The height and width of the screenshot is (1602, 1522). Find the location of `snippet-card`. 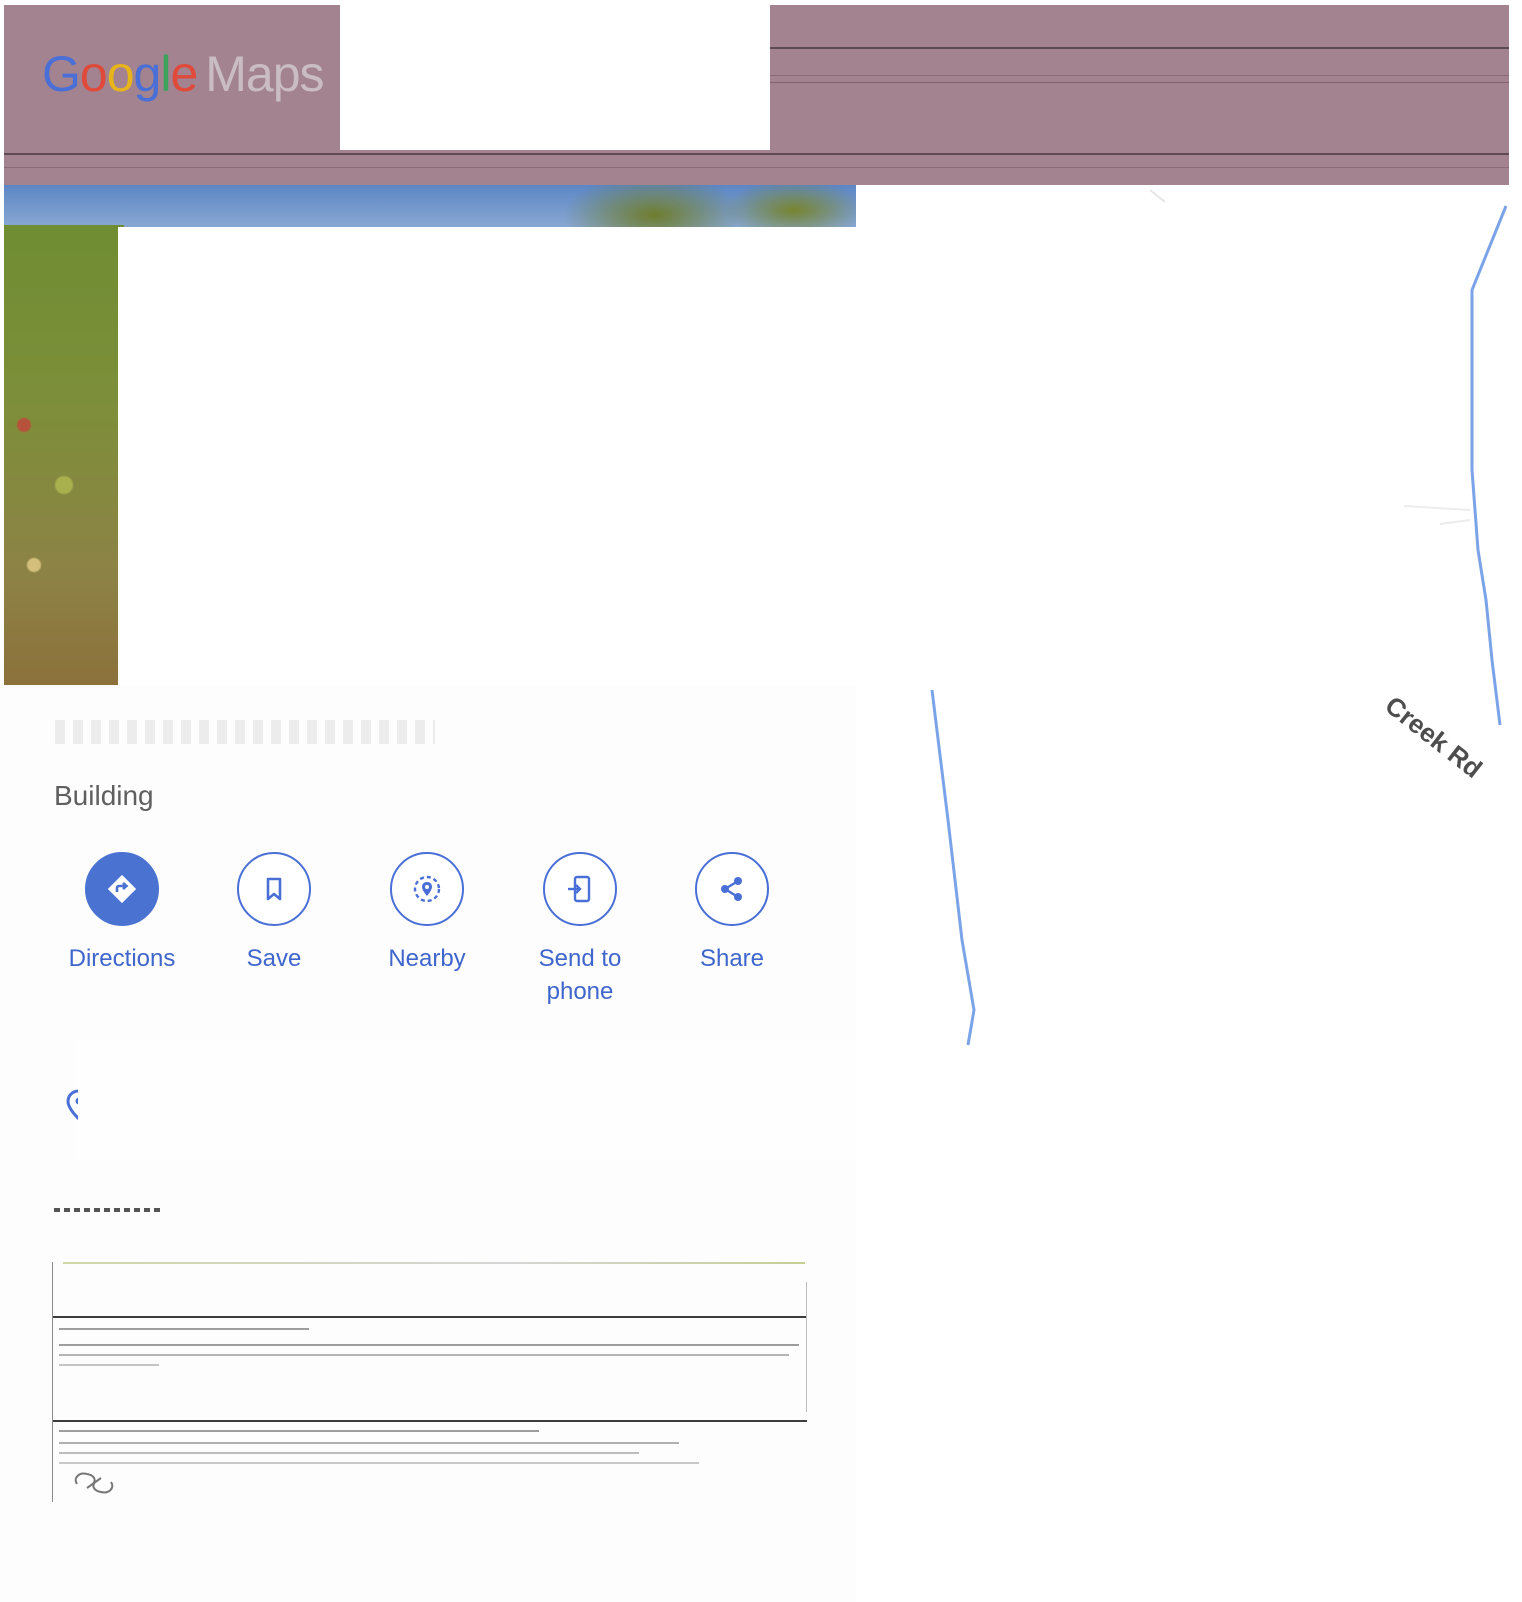

snippet-card is located at coordinates (429, 1382).